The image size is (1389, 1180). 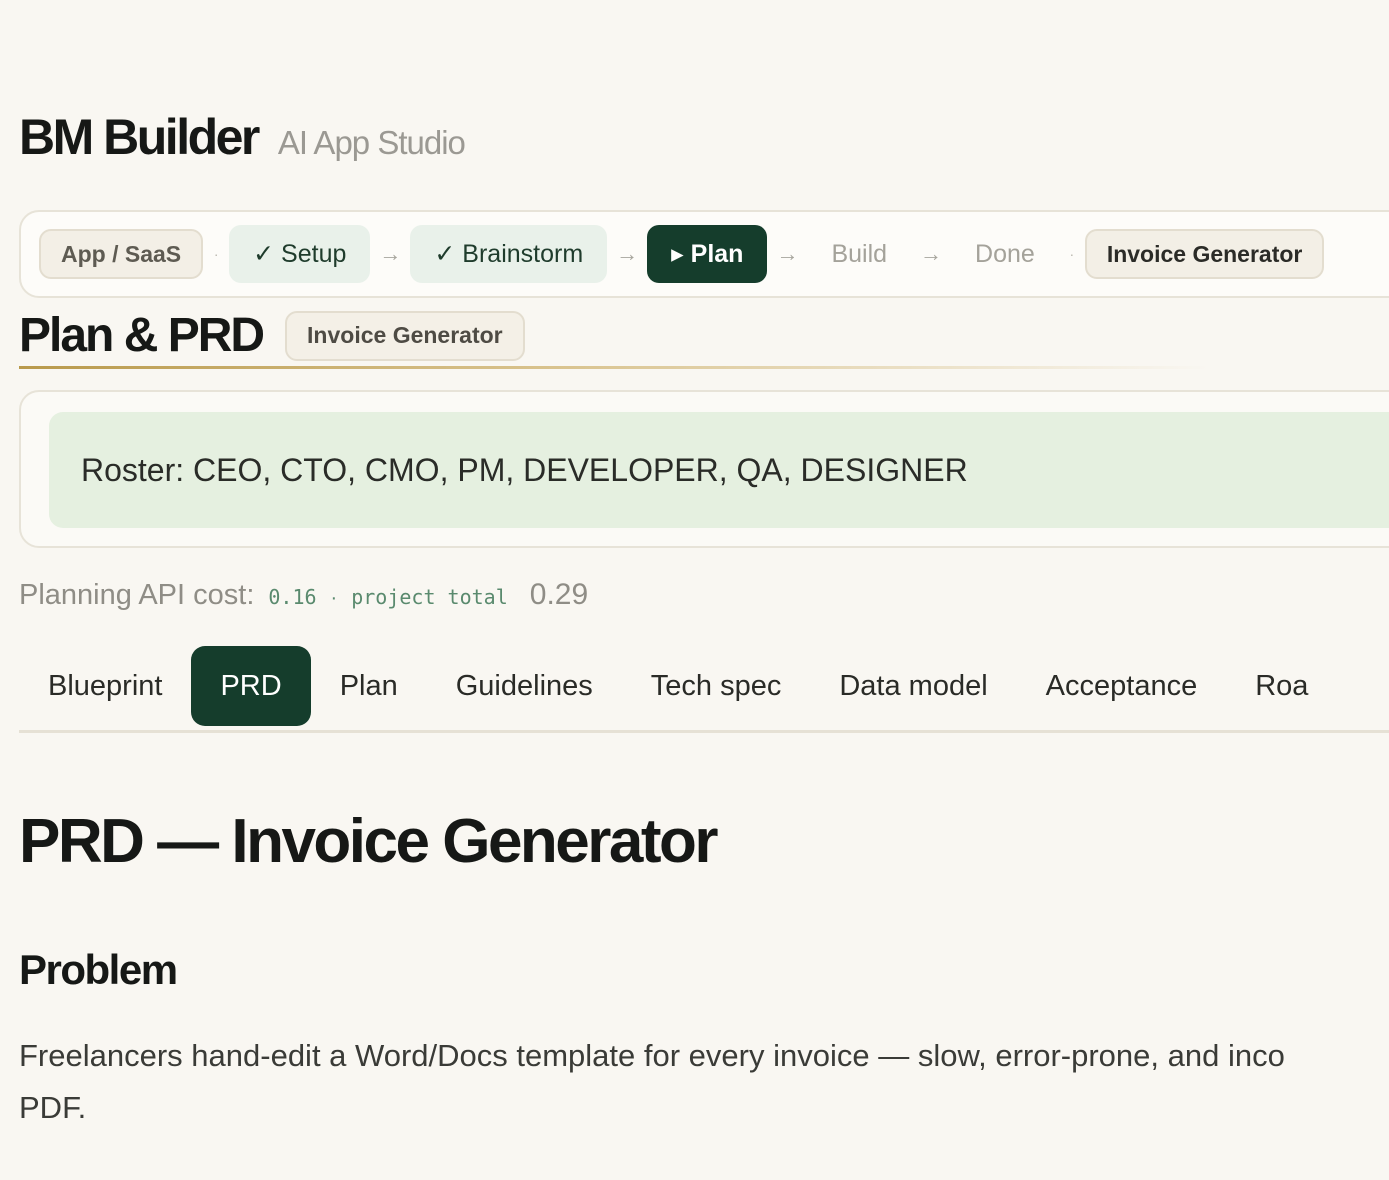 I want to click on cost-label: Planning API cost:, so click(x=137, y=595).